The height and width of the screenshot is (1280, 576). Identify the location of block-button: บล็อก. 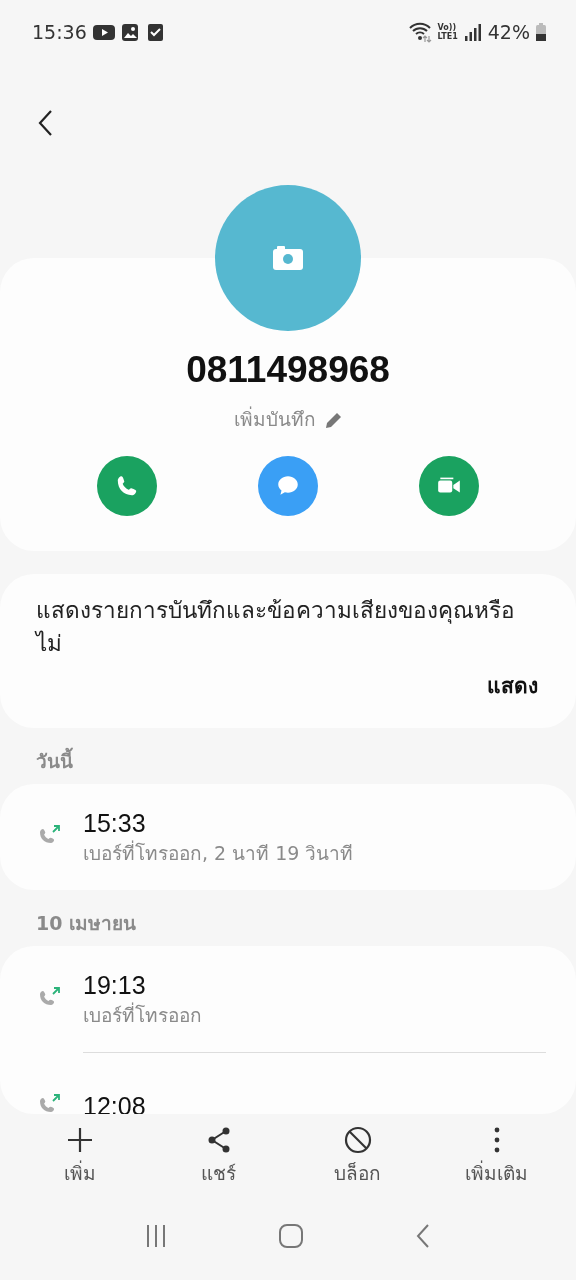
(357, 1157).